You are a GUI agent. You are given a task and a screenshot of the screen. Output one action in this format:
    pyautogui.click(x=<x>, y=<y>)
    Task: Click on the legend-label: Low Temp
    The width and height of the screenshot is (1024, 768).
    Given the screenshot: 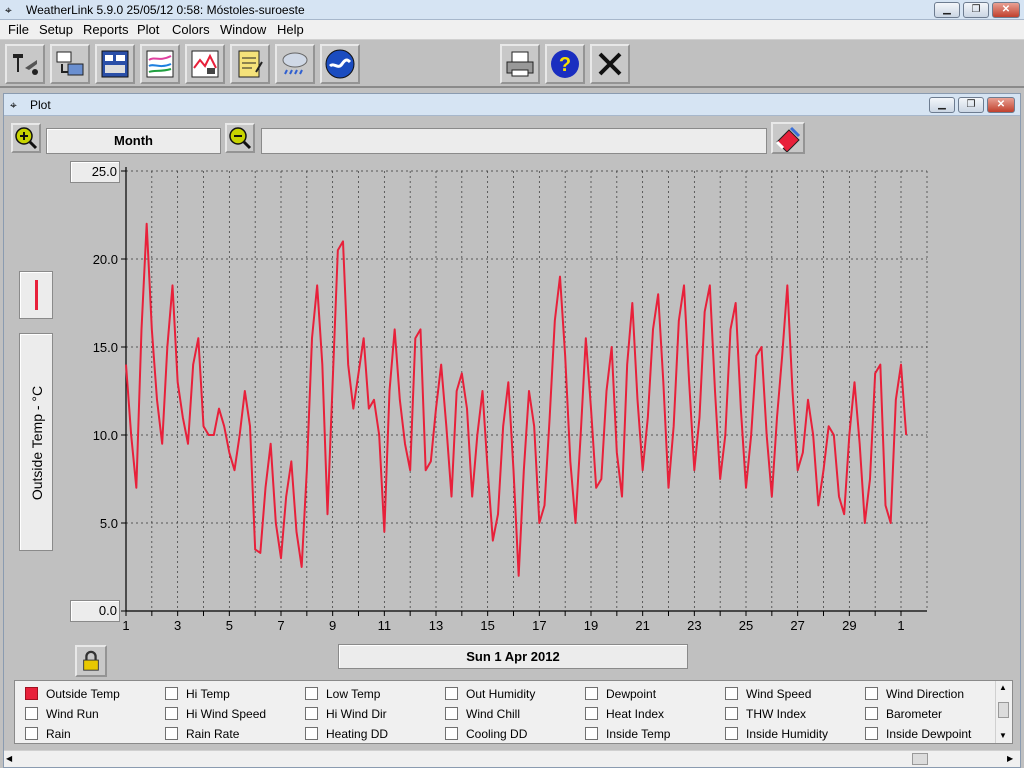 What is the action you would take?
    pyautogui.click(x=353, y=694)
    